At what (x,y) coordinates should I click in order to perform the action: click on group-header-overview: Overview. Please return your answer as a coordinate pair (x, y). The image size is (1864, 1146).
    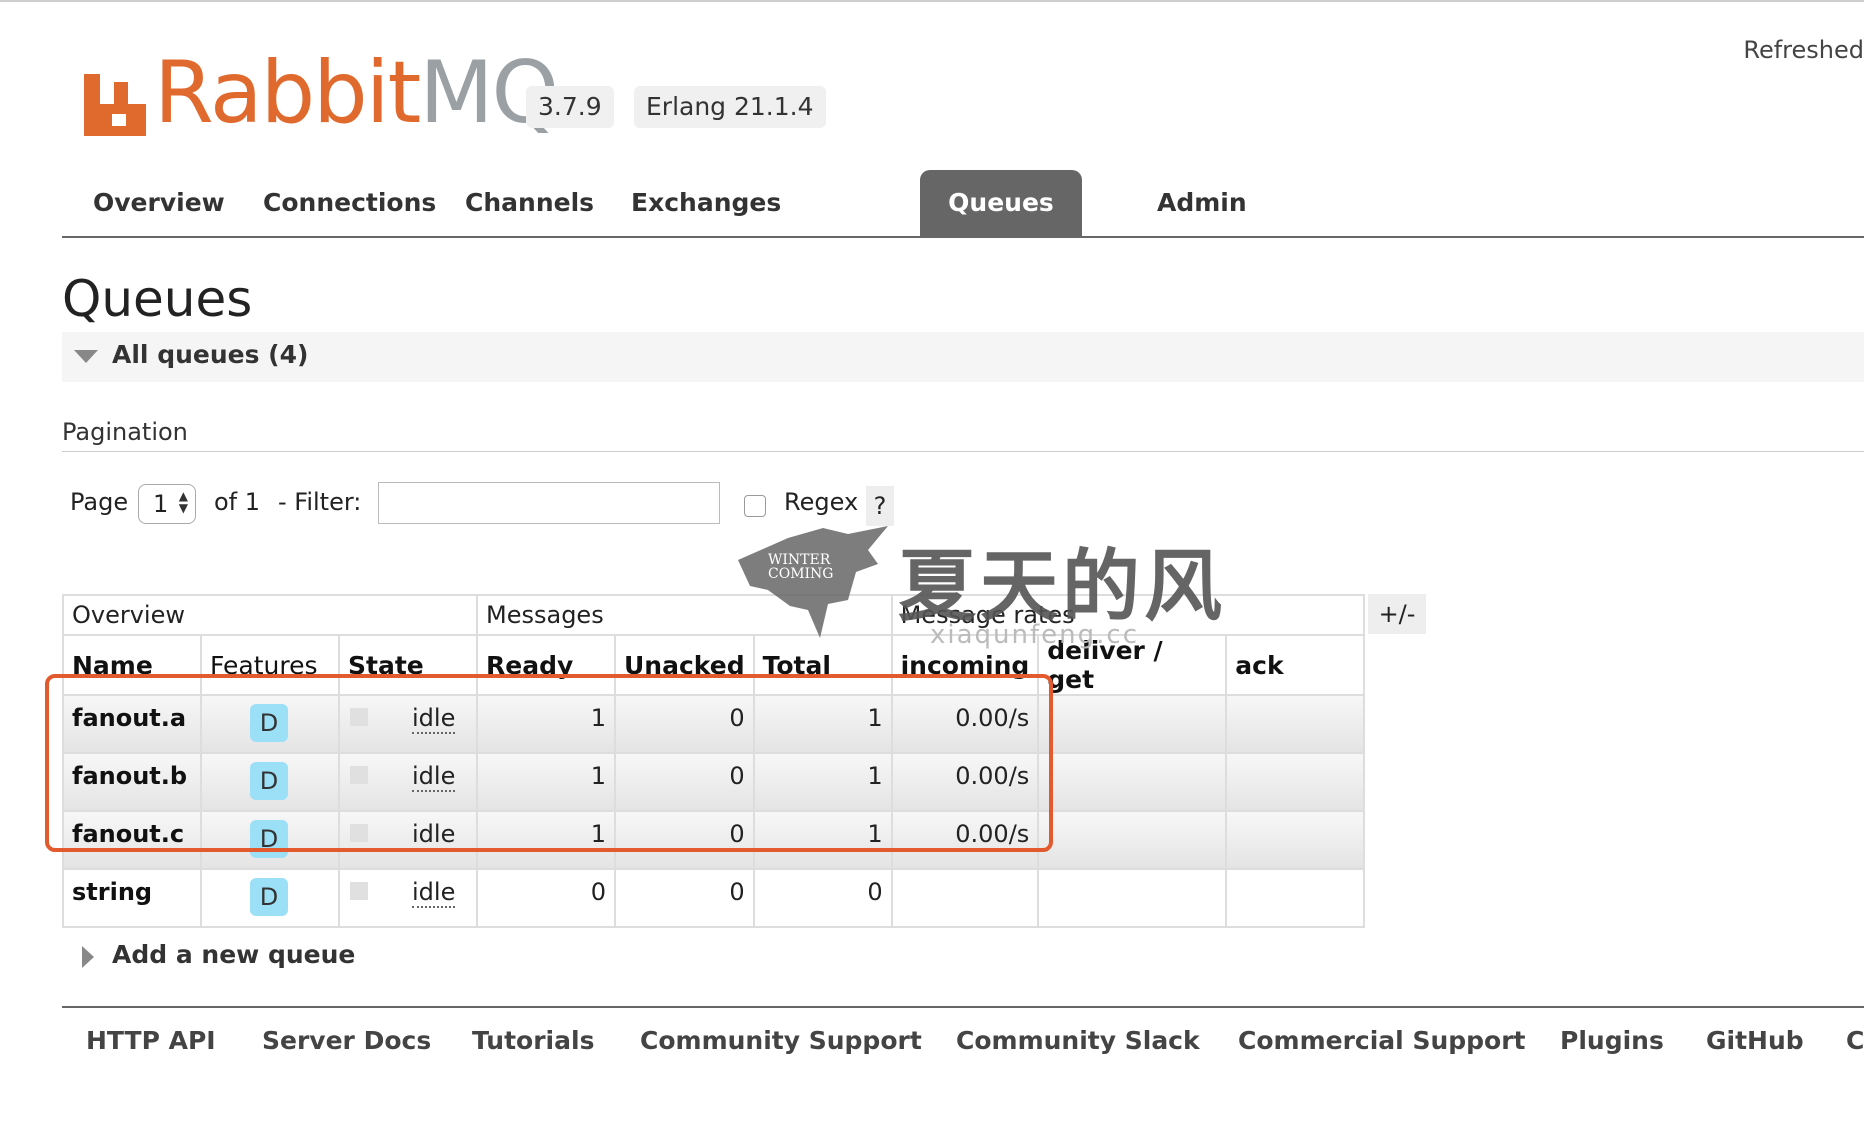
    Looking at the image, I should click on (270, 615).